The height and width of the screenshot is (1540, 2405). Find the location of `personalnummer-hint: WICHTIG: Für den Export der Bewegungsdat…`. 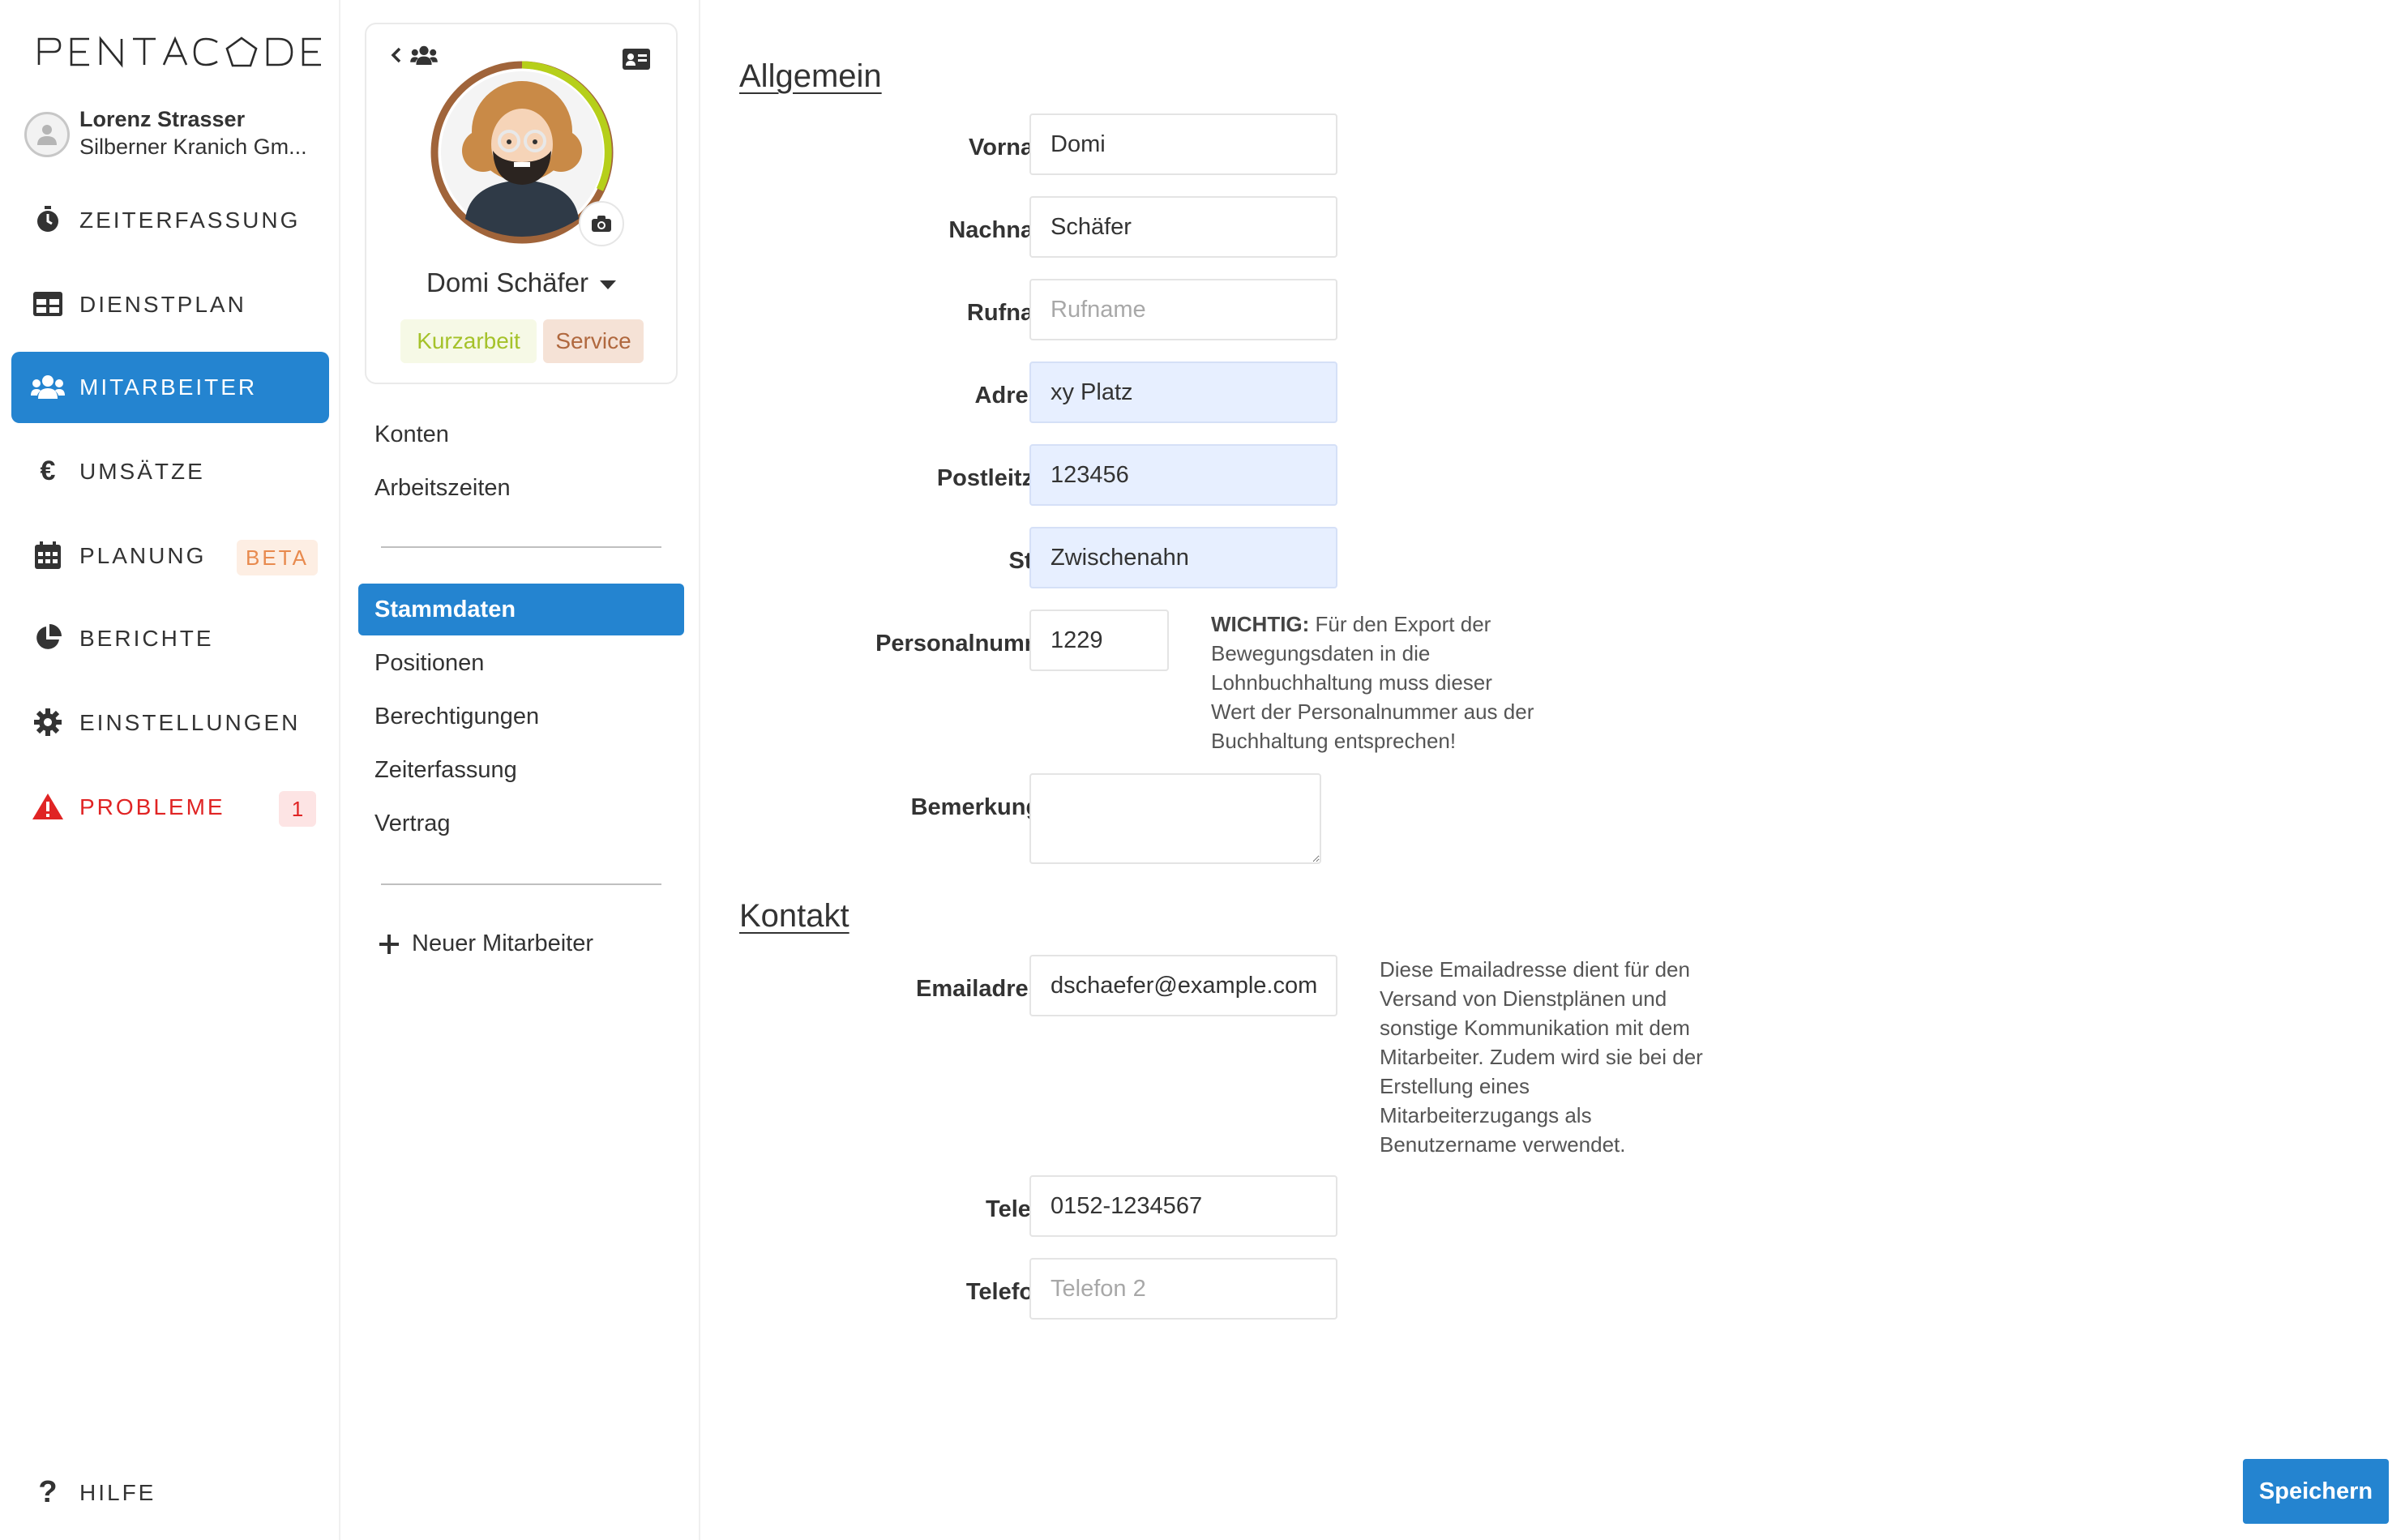

personalnummer-hint: WICHTIG: Für den Export der Bewegungsdat… is located at coordinates (1373, 682).